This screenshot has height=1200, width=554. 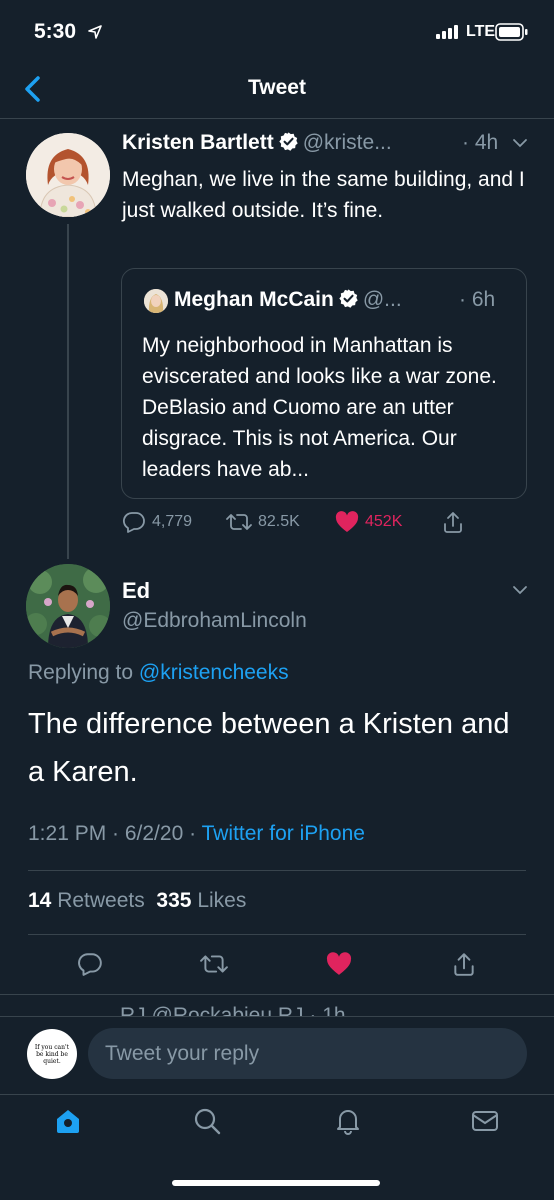 What do you see at coordinates (174, 900) in the screenshot?
I see `likes-number: 335` at bounding box center [174, 900].